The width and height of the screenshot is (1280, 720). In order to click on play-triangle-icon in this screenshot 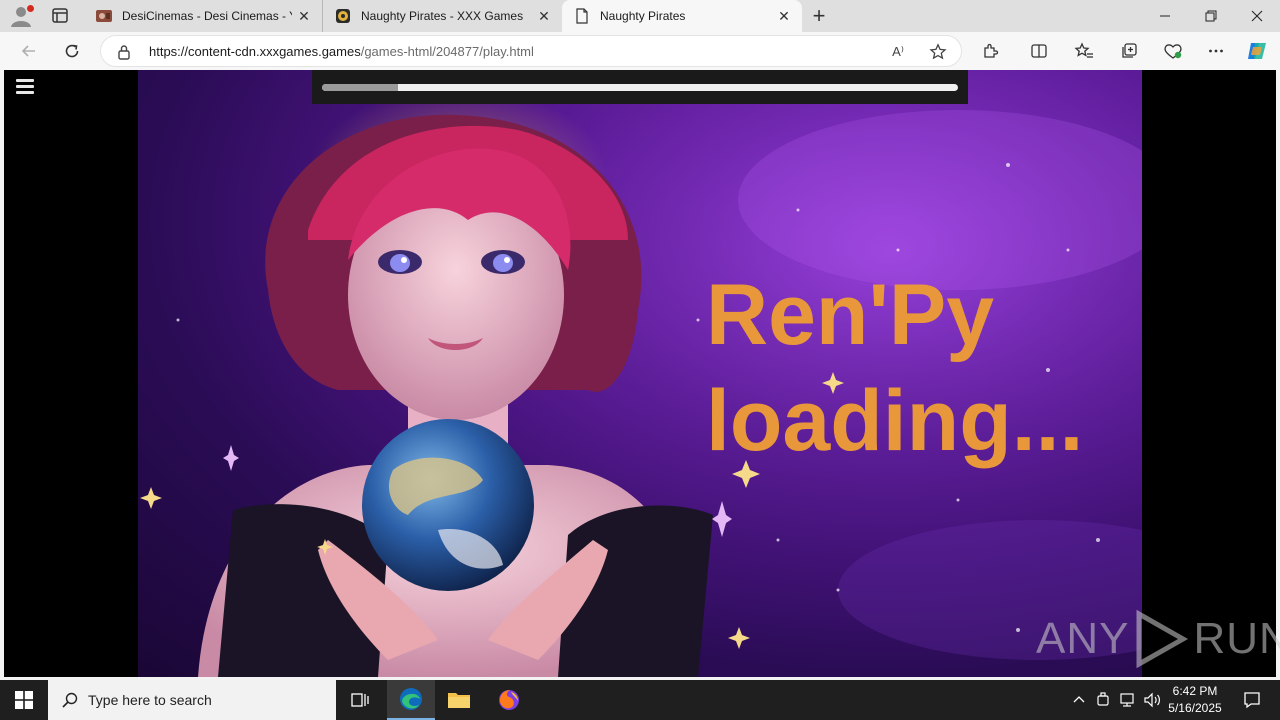, I will do `click(1162, 639)`.